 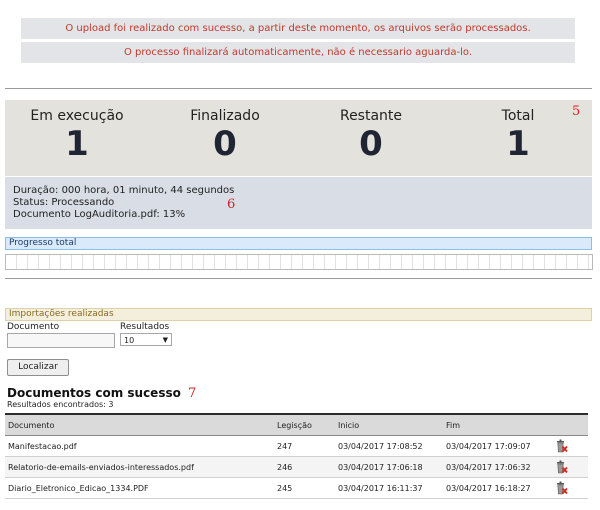 What do you see at coordinates (60, 404) in the screenshot?
I see `results-count: Resultados encontrados: 3` at bounding box center [60, 404].